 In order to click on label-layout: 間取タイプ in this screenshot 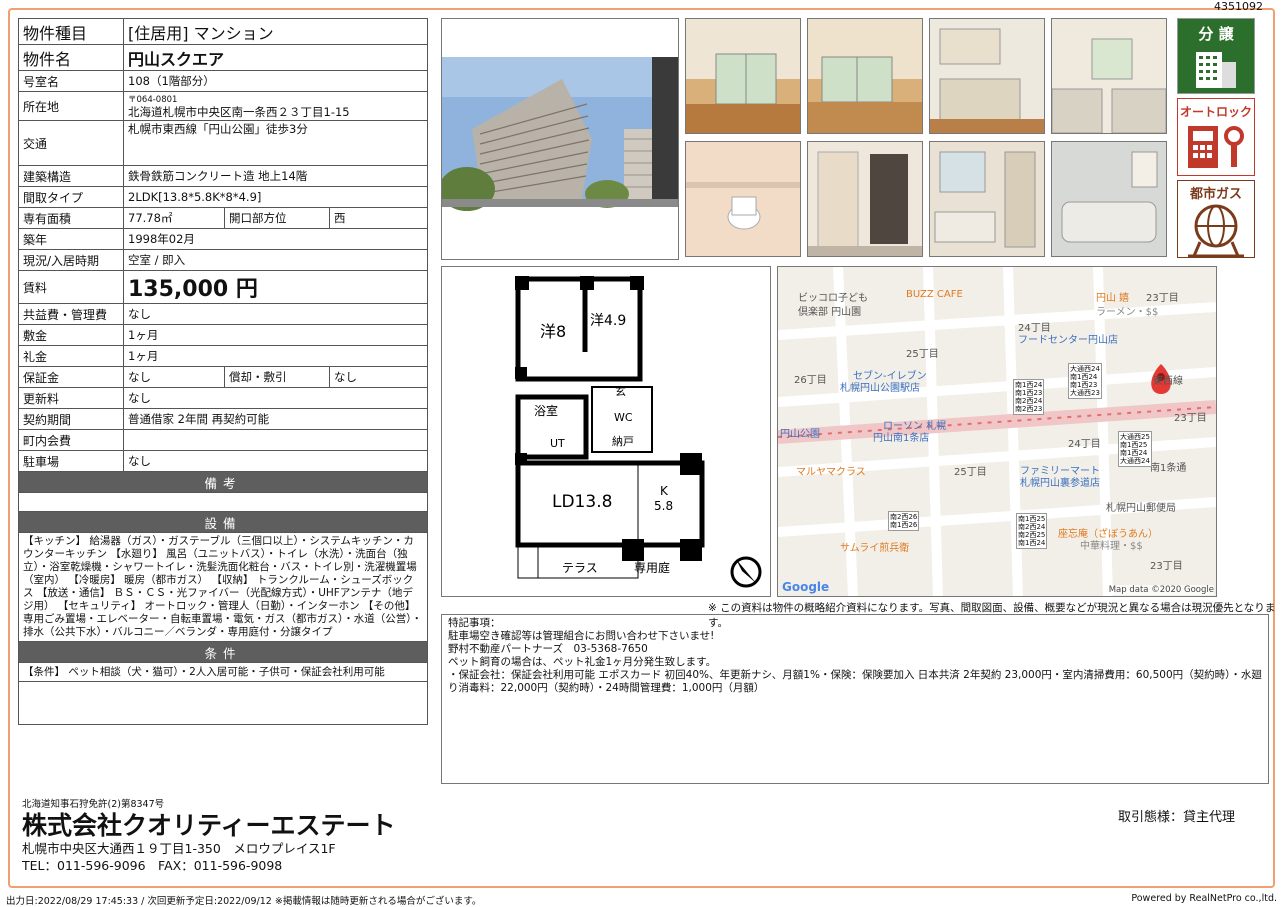, I will do `click(71, 197)`.